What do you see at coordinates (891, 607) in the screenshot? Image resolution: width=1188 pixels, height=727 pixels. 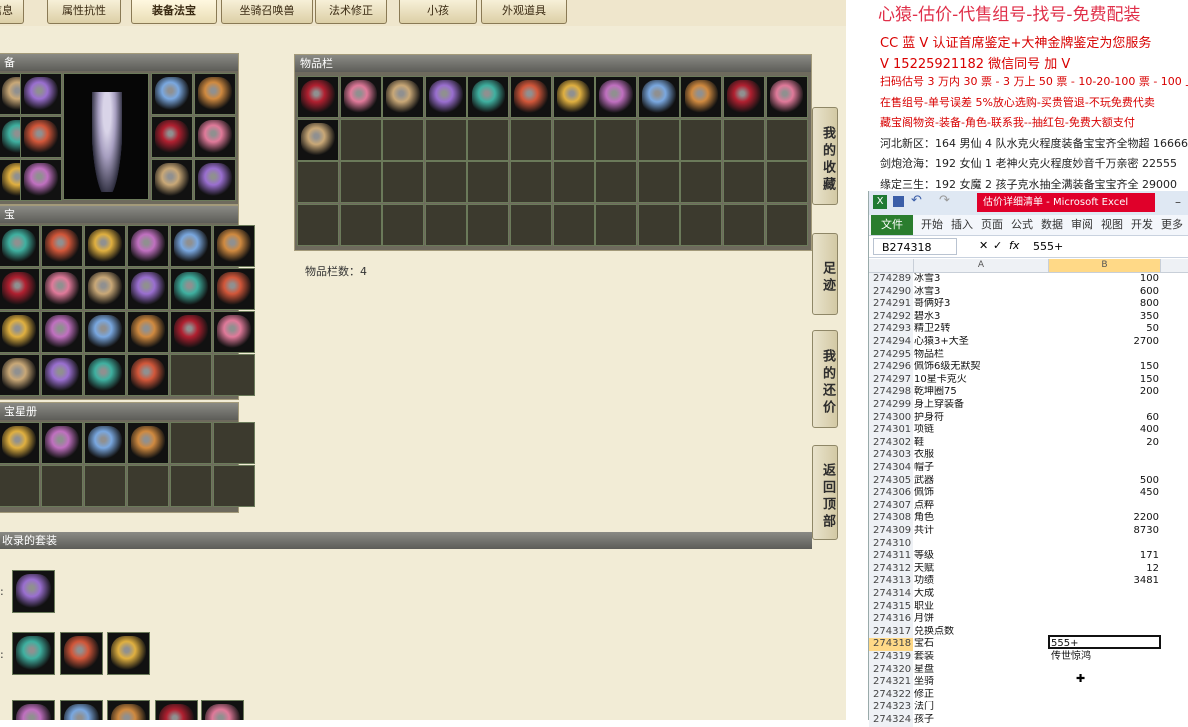 I see `row-number: 274315` at bounding box center [891, 607].